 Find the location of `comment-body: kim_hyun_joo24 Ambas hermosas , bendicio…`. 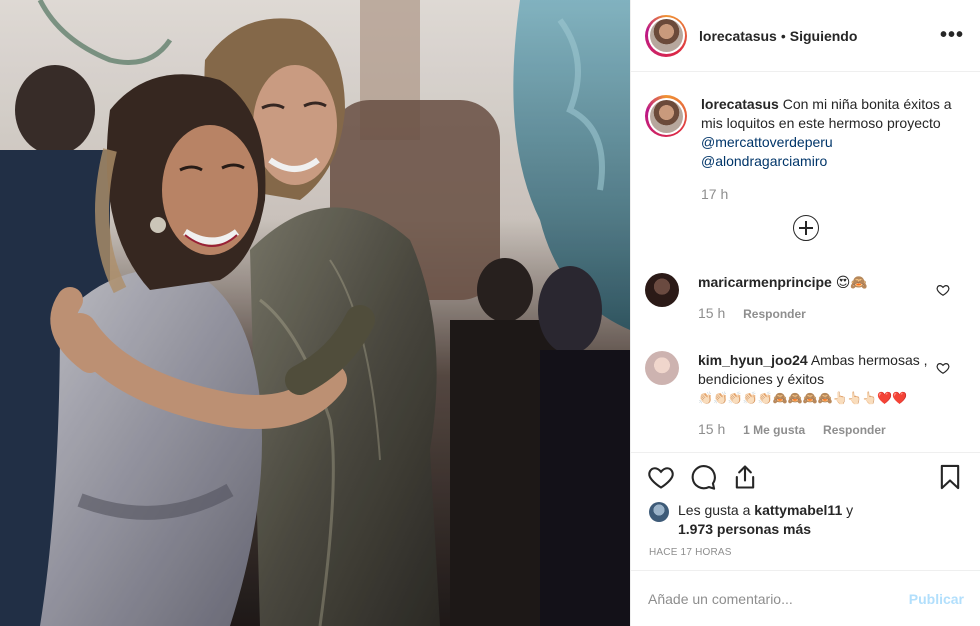

comment-body: kim_hyun_joo24 Ambas hermosas , bendicio… is located at coordinates (814, 395).